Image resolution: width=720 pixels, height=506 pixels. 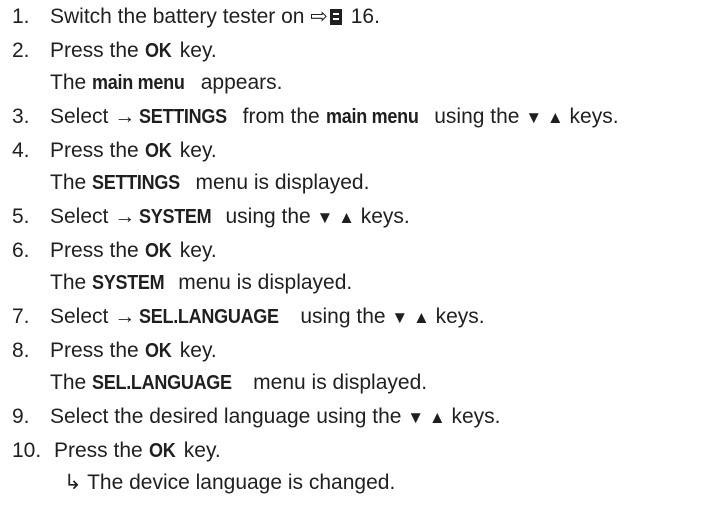 I want to click on step-4: 4. Press the OK key., so click(x=108, y=151).